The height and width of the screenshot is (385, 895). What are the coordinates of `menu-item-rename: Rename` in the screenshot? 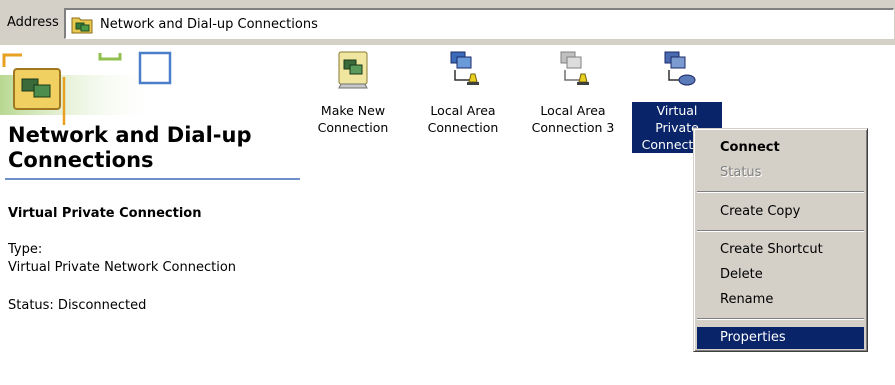 It's located at (780, 300).